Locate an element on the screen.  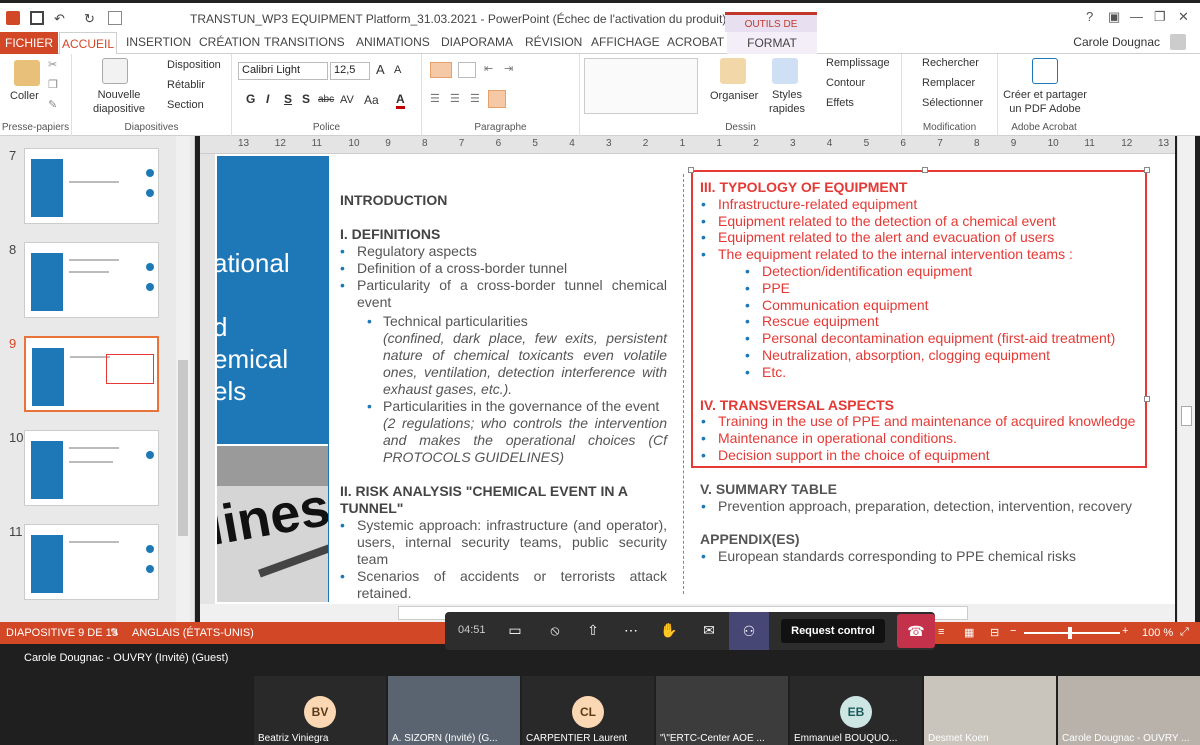
chat-icon: ✉ is located at coordinates (709, 631).